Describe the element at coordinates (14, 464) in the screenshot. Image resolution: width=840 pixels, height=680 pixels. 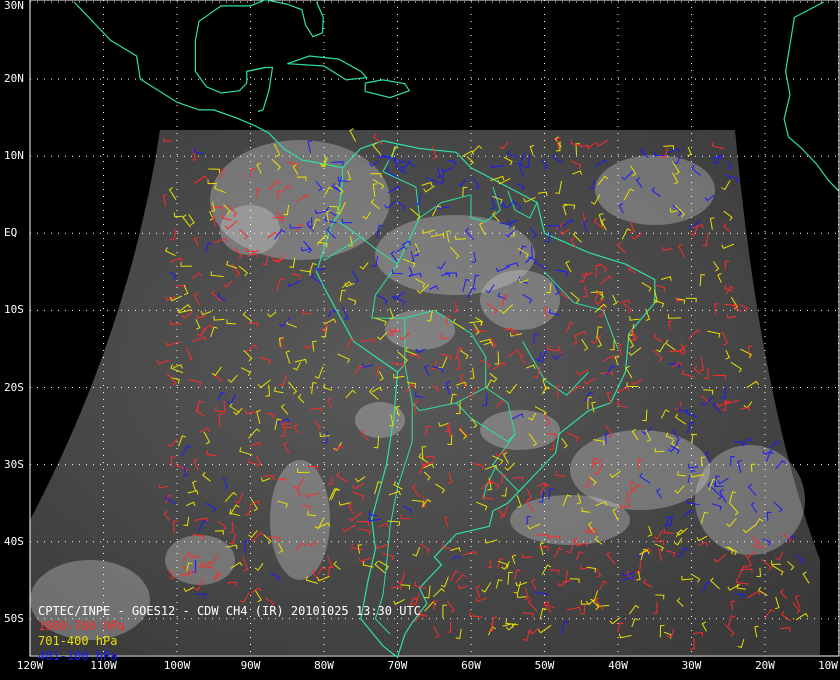
I see `latitude-label: 30S` at that location.